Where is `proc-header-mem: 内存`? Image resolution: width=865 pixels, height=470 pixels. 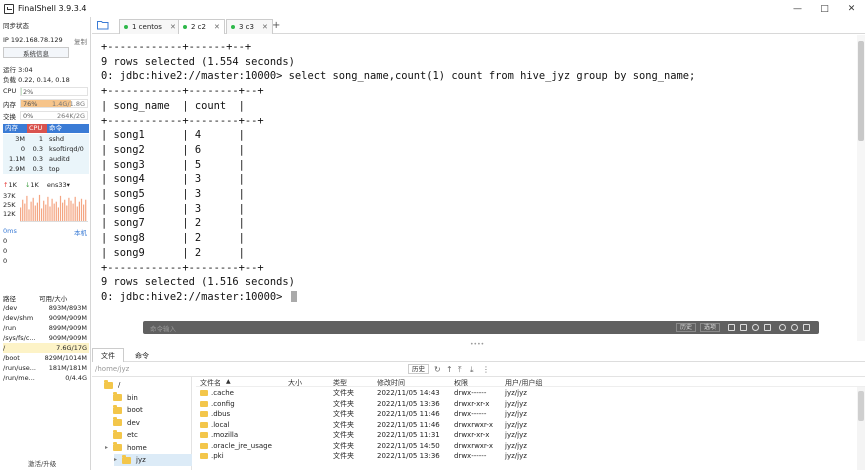
proc-header-mem: 内存 is located at coordinates (15, 128).